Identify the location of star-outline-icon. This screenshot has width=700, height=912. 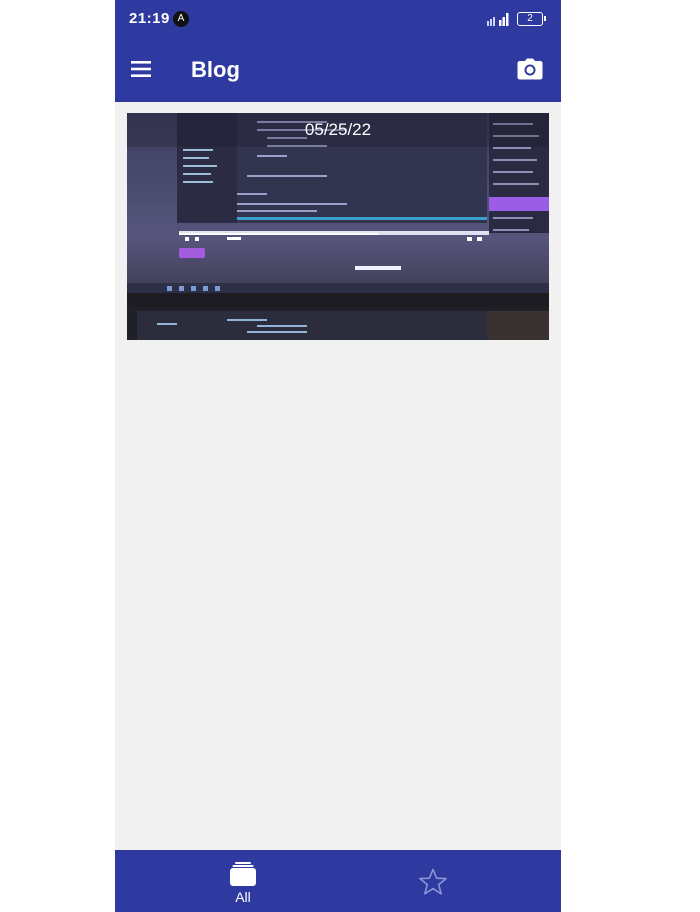
(433, 881).